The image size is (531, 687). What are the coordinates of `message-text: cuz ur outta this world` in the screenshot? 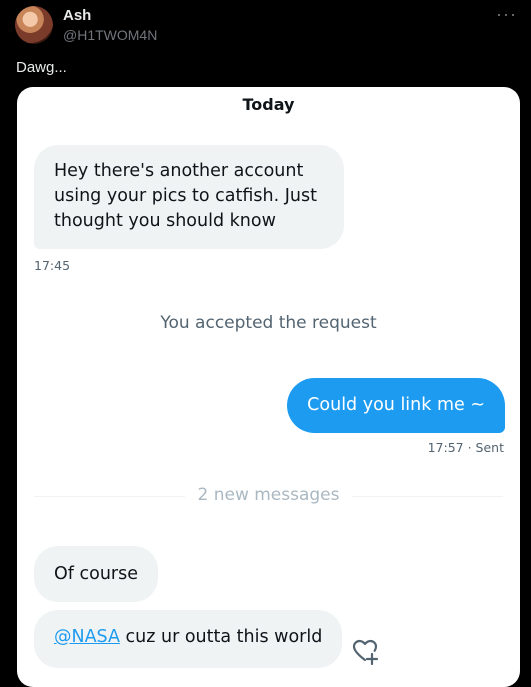 It's located at (221, 637).